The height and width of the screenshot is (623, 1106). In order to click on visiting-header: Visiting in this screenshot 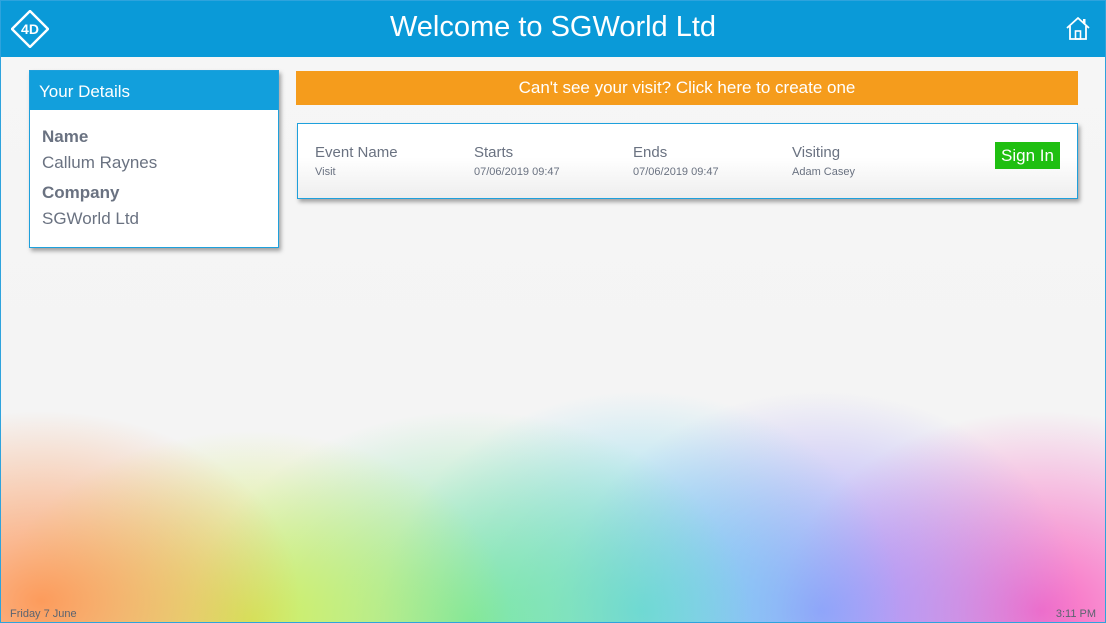, I will do `click(816, 152)`.